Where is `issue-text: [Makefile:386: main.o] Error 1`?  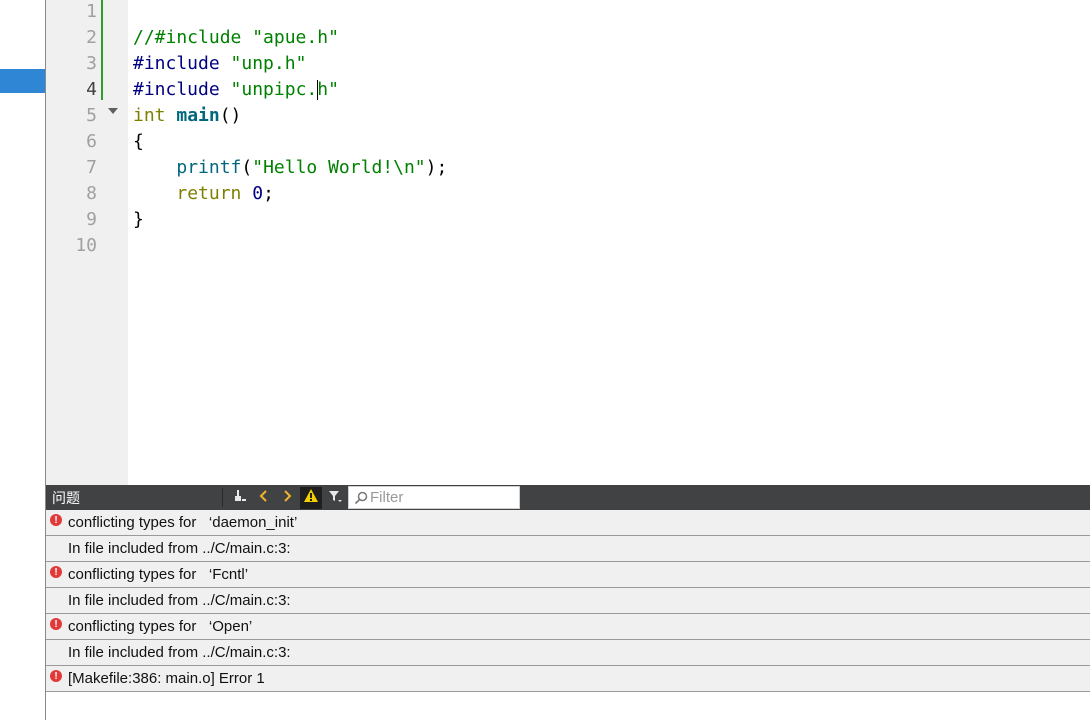
issue-text: [Makefile:386: main.o] Error 1 is located at coordinates (166, 678).